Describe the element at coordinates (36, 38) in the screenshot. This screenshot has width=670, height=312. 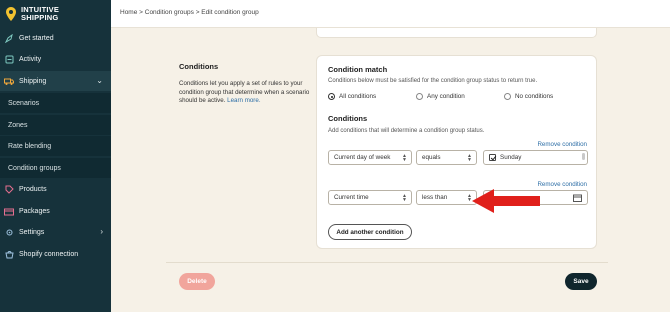
I see `sidebar-item-label: Get started` at that location.